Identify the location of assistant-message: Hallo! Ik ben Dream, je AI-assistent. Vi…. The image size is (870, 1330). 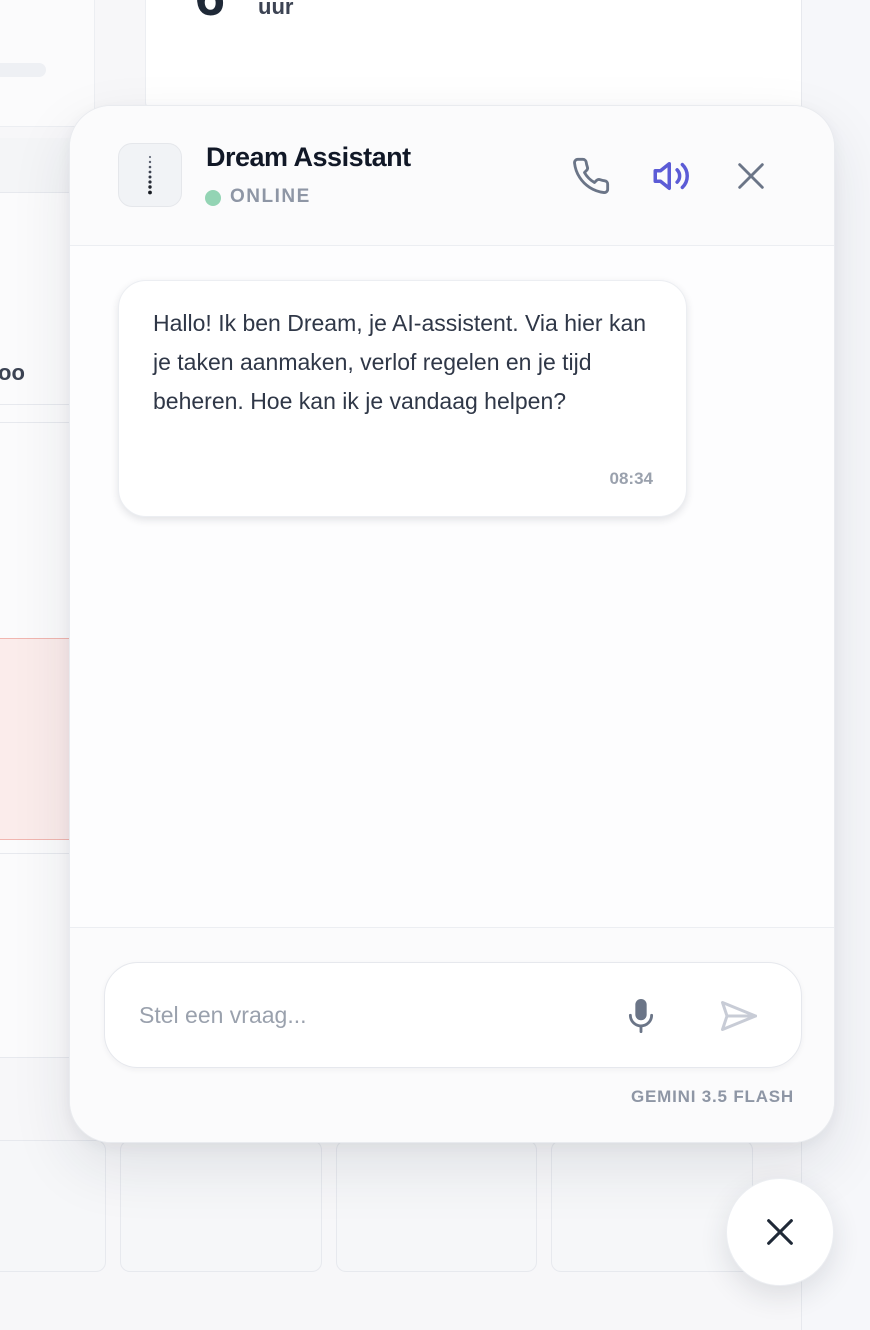
(402, 398).